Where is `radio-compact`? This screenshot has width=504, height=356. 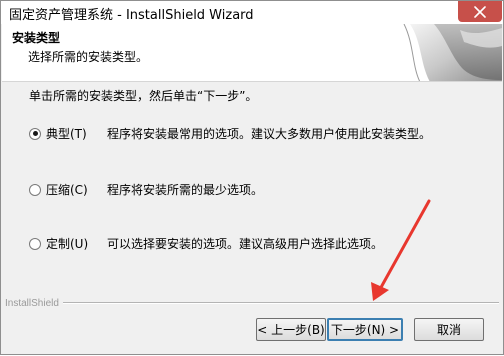
radio-compact is located at coordinates (35, 189).